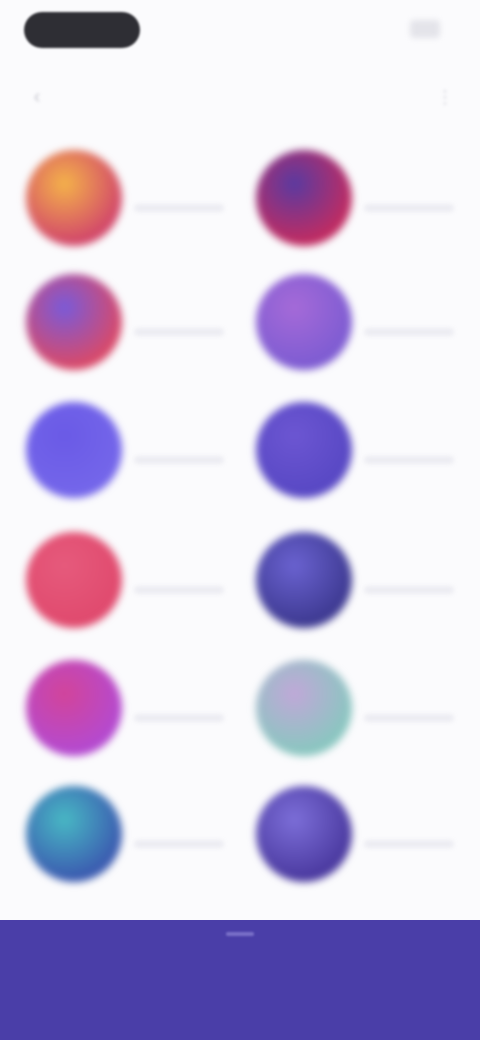 Image resolution: width=480 pixels, height=1040 pixels. What do you see at coordinates (82, 30) in the screenshot?
I see `status-pill` at bounding box center [82, 30].